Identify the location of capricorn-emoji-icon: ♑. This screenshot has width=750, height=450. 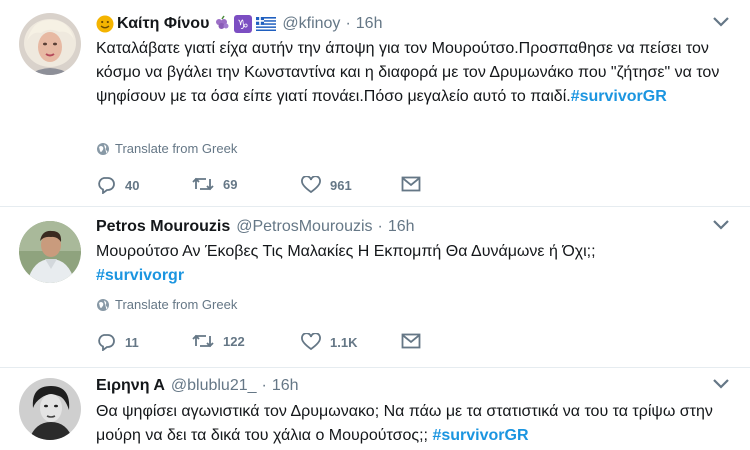
(243, 24).